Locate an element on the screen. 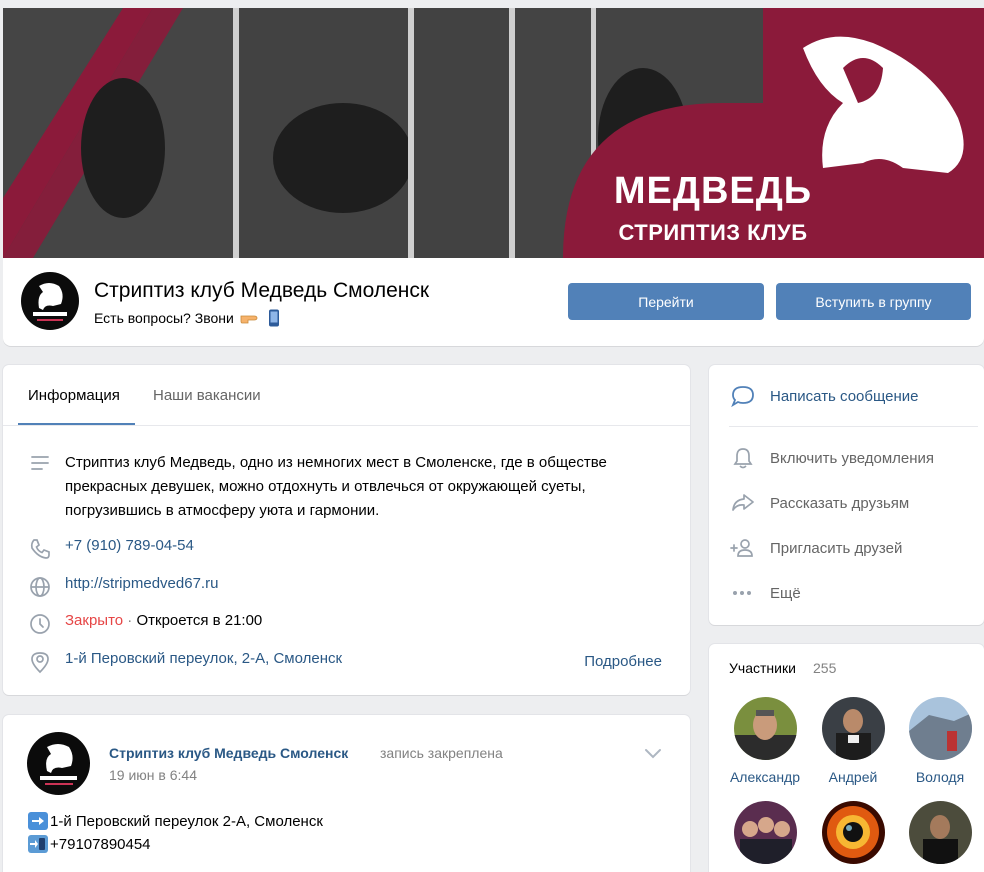  send-message-label: Написать сообщение is located at coordinates (844, 396).